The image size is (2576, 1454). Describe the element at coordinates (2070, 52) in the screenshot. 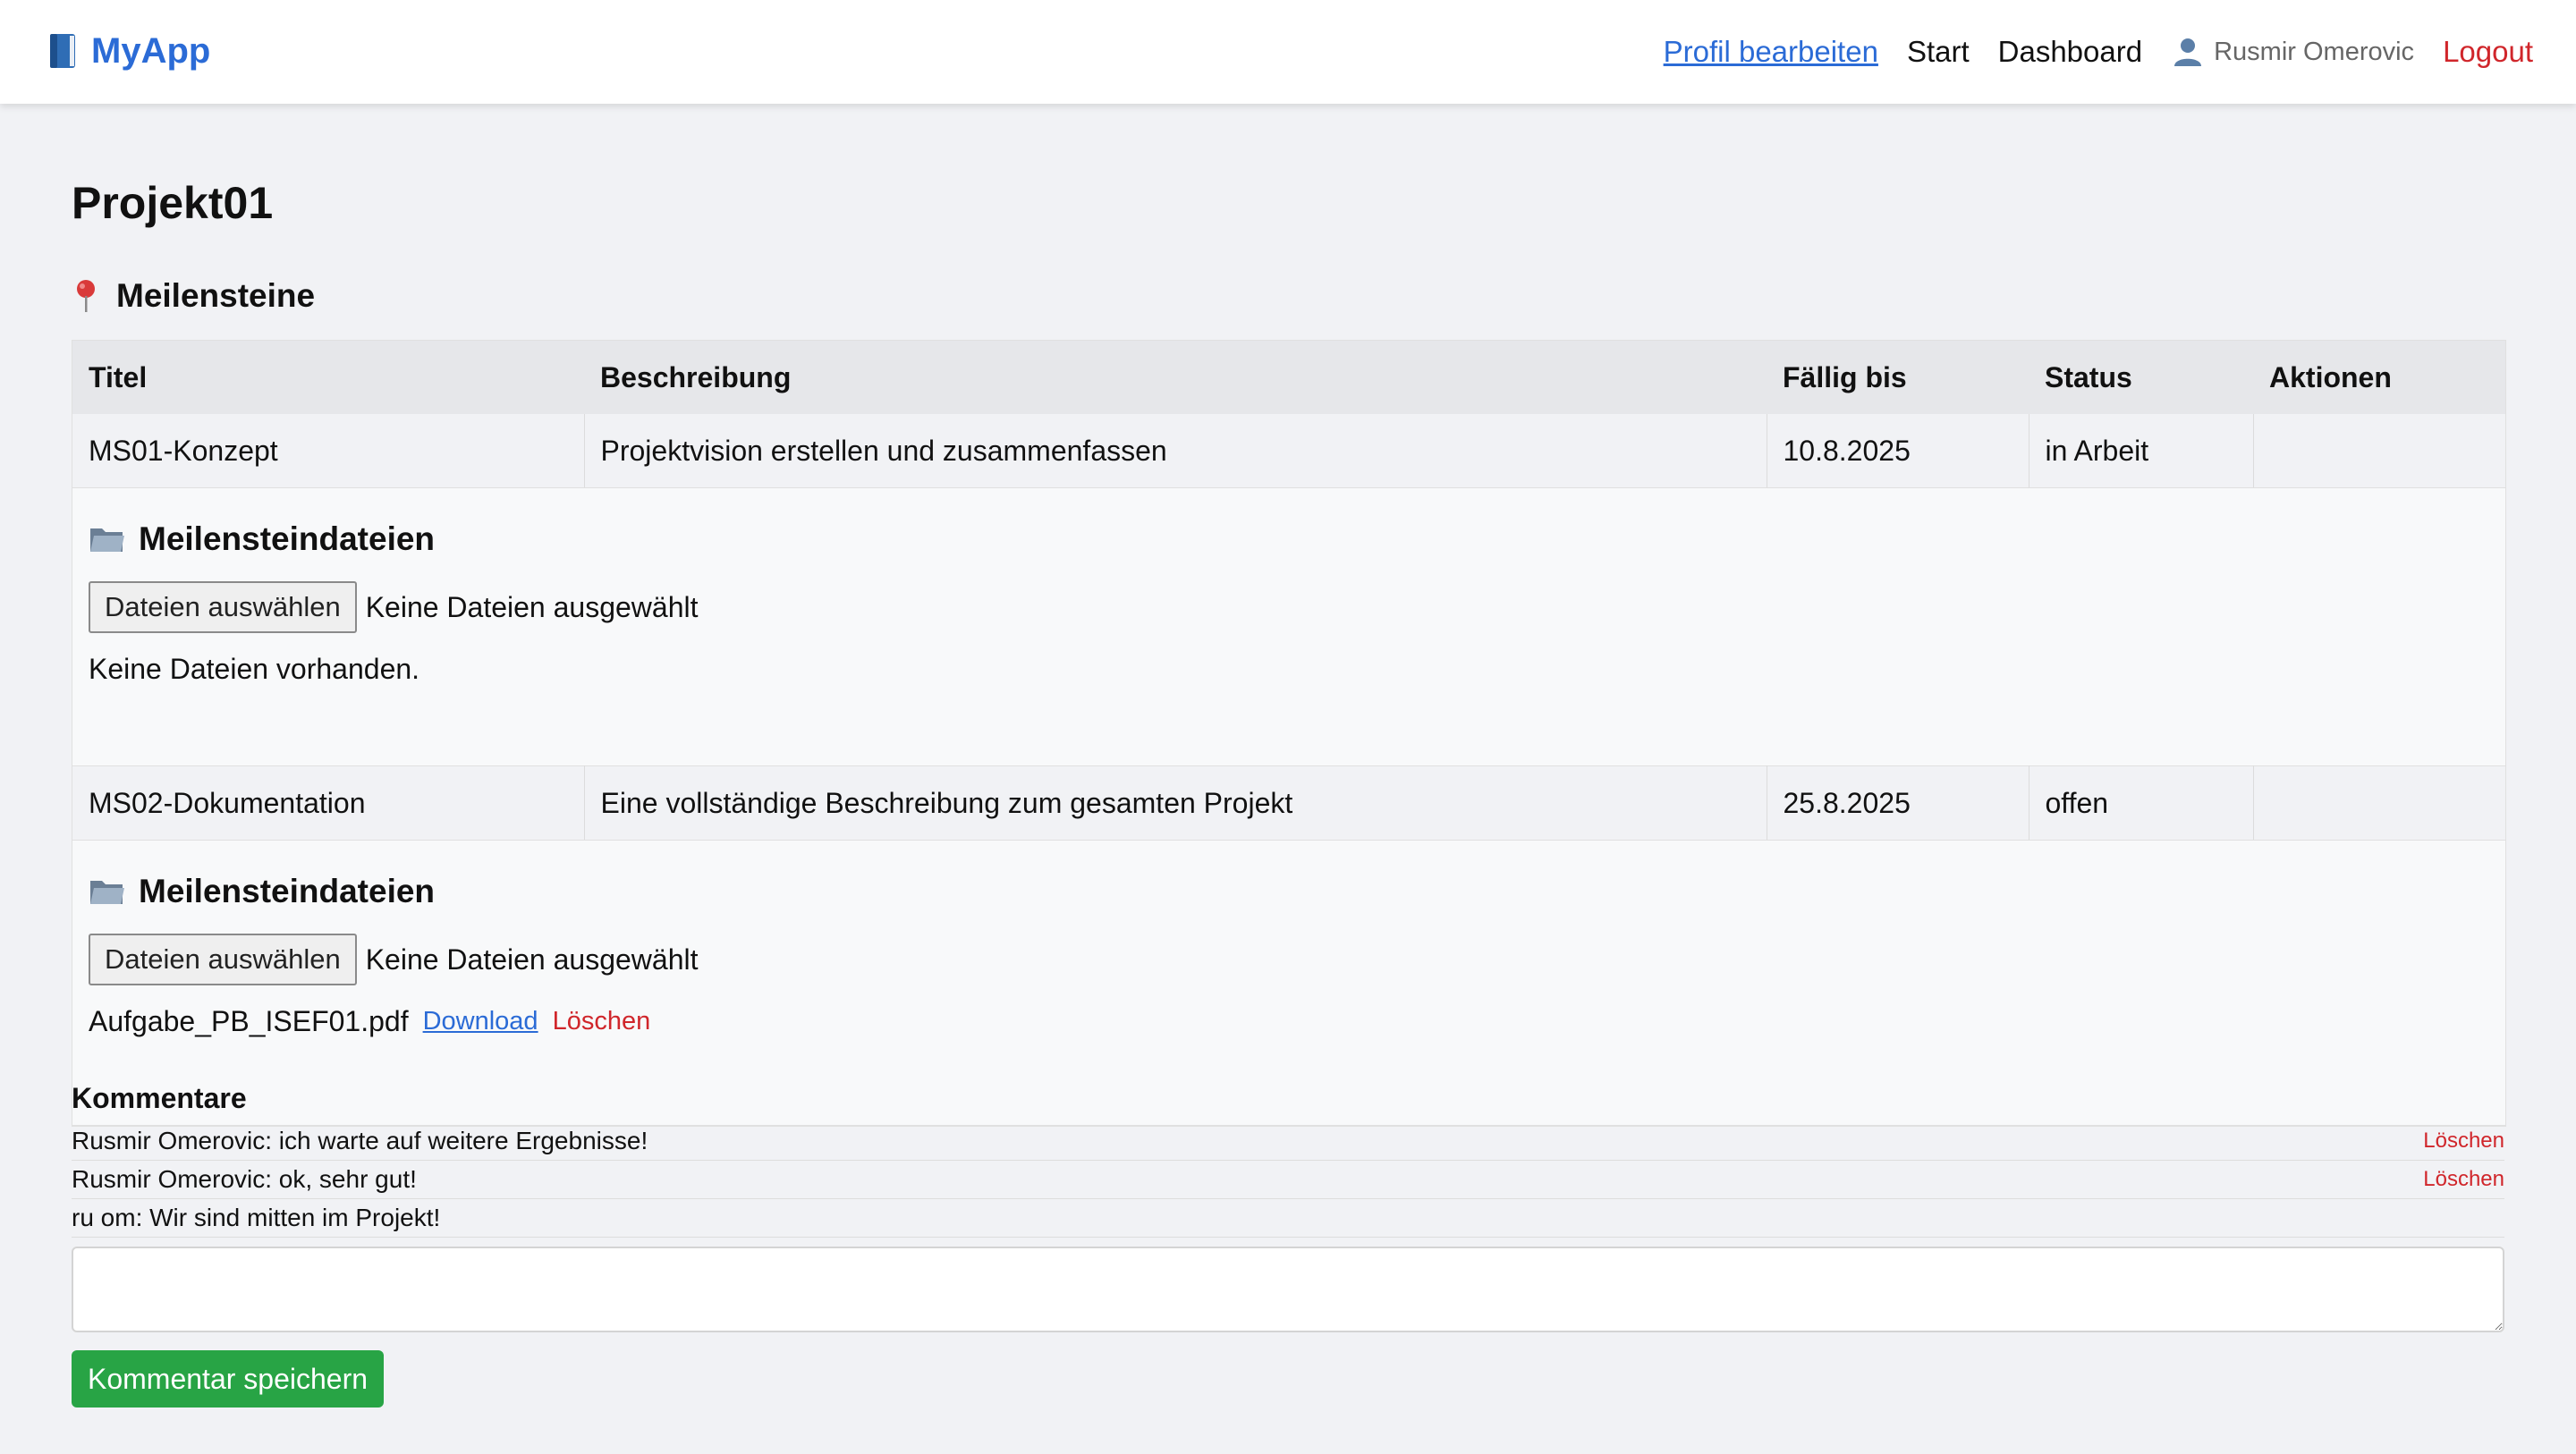

I see `dashboard-link: Dashboard` at that location.